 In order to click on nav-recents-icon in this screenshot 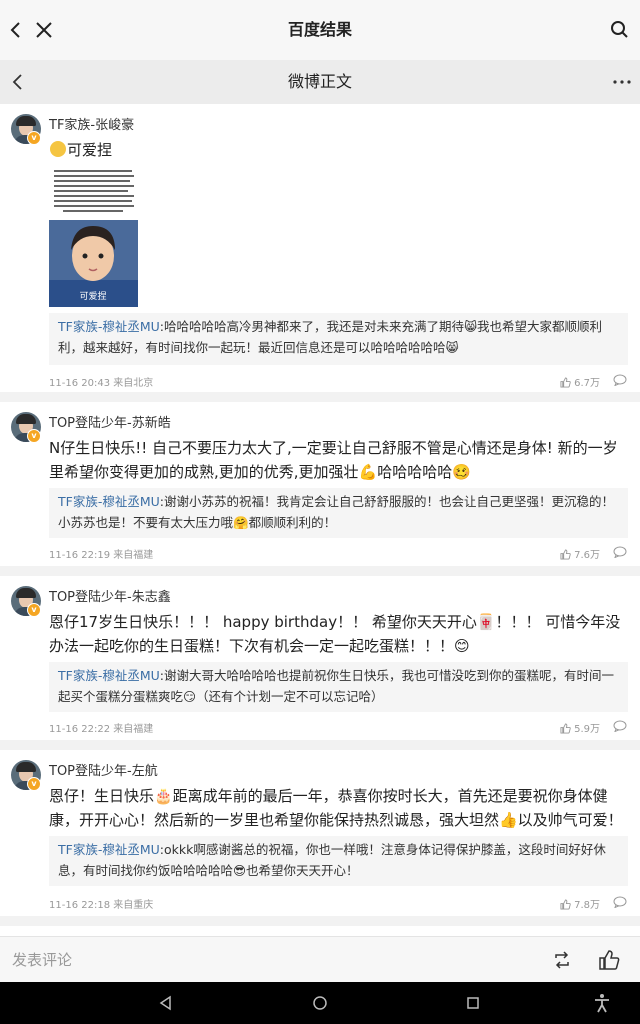, I will do `click(473, 1003)`.